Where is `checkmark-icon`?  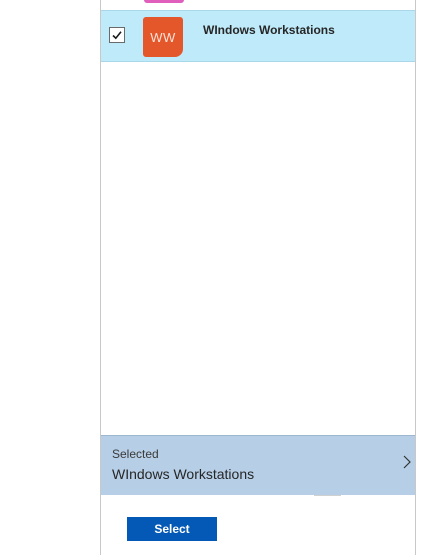
checkmark-icon is located at coordinates (117, 35).